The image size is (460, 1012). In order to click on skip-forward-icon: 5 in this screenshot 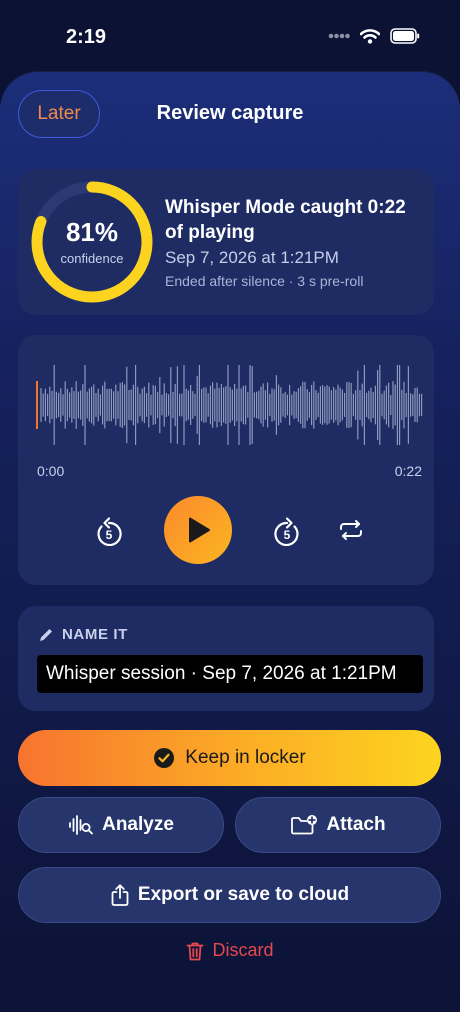, I will do `click(286, 531)`.